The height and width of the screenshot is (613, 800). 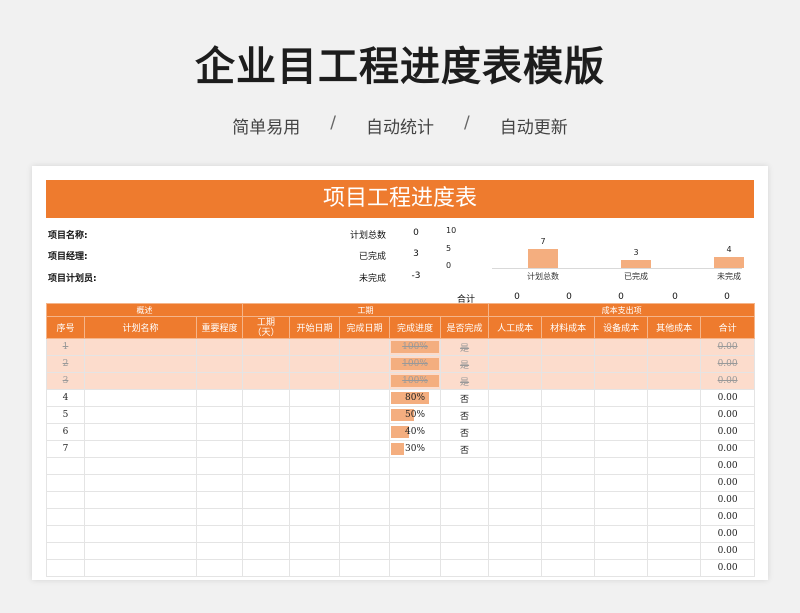 I want to click on progress-cell: 100%, so click(x=415, y=347).